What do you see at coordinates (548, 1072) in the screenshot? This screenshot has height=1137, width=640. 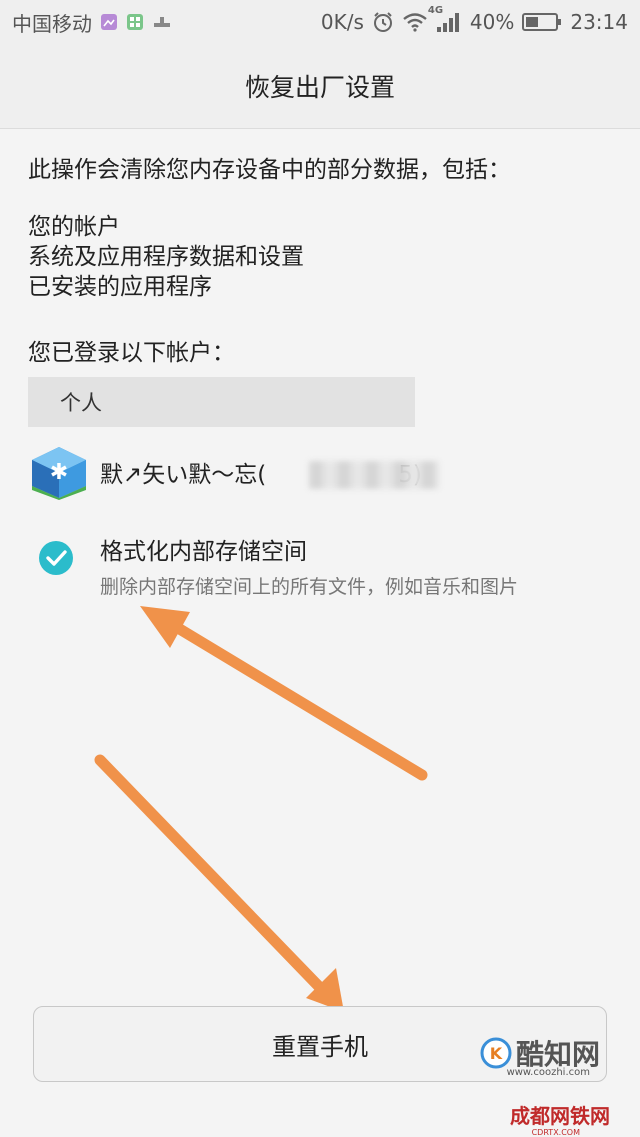 I see `watermark-domain: www.coozhi.com` at bounding box center [548, 1072].